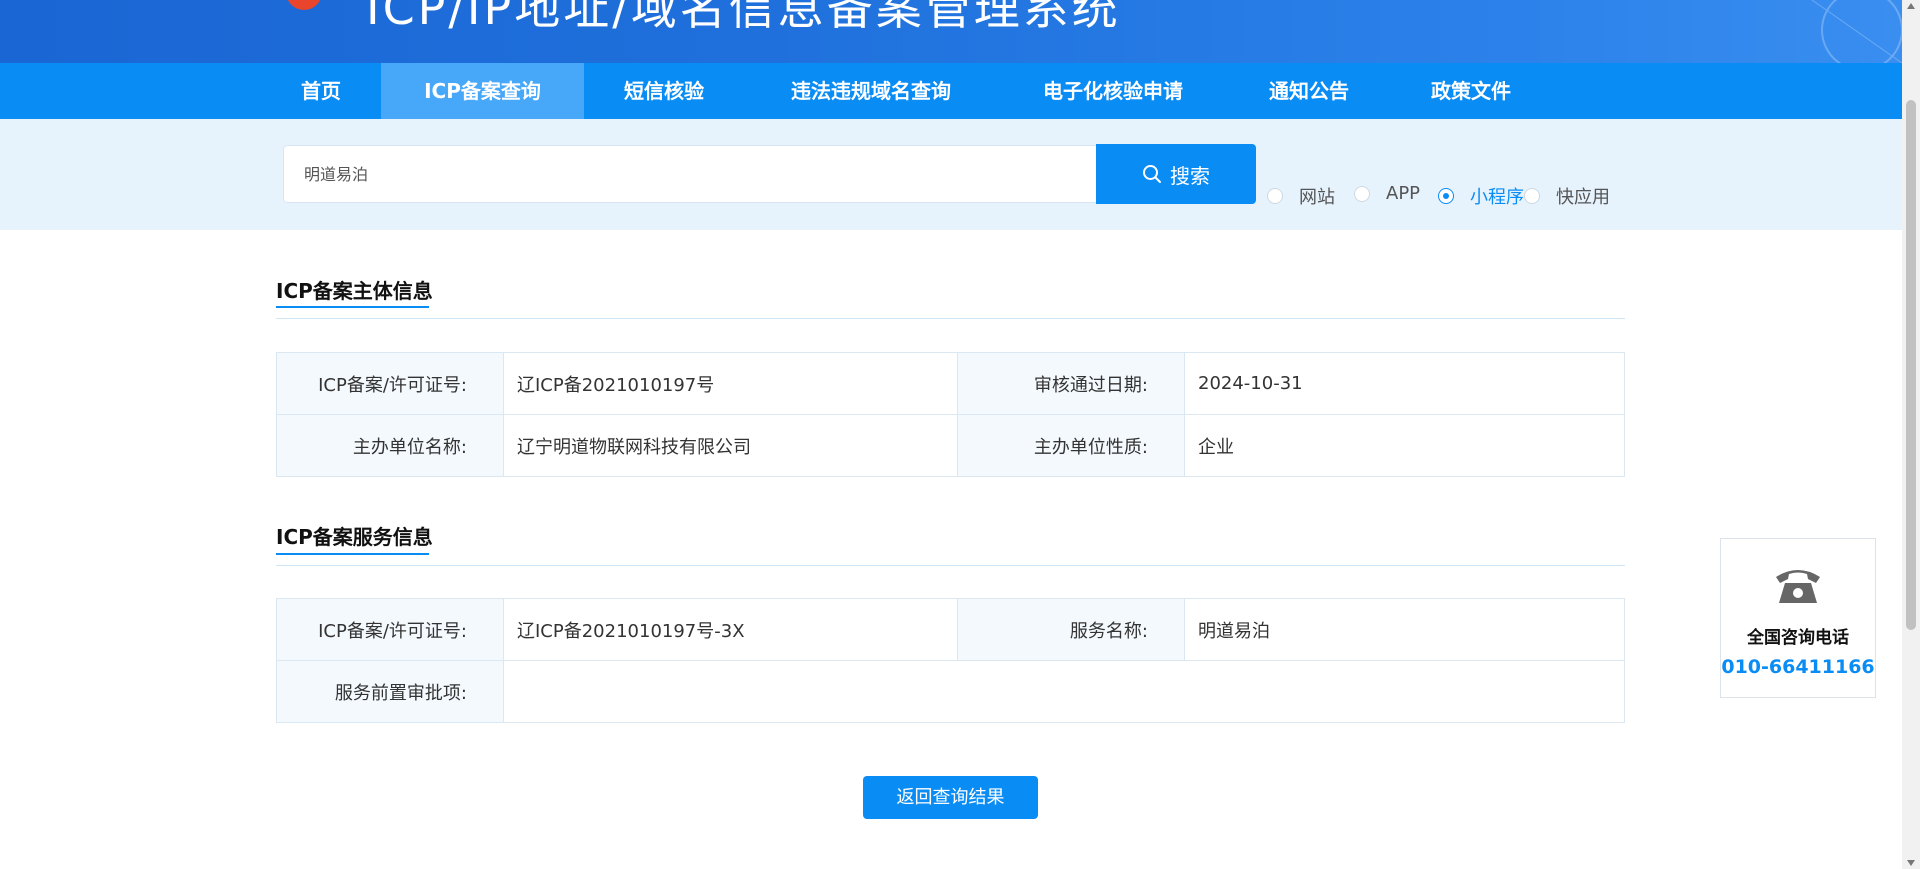 The height and width of the screenshot is (869, 1920). What do you see at coordinates (390, 629) in the screenshot?
I see `label-service-icp-number: ICP备案/许可证号:` at bounding box center [390, 629].